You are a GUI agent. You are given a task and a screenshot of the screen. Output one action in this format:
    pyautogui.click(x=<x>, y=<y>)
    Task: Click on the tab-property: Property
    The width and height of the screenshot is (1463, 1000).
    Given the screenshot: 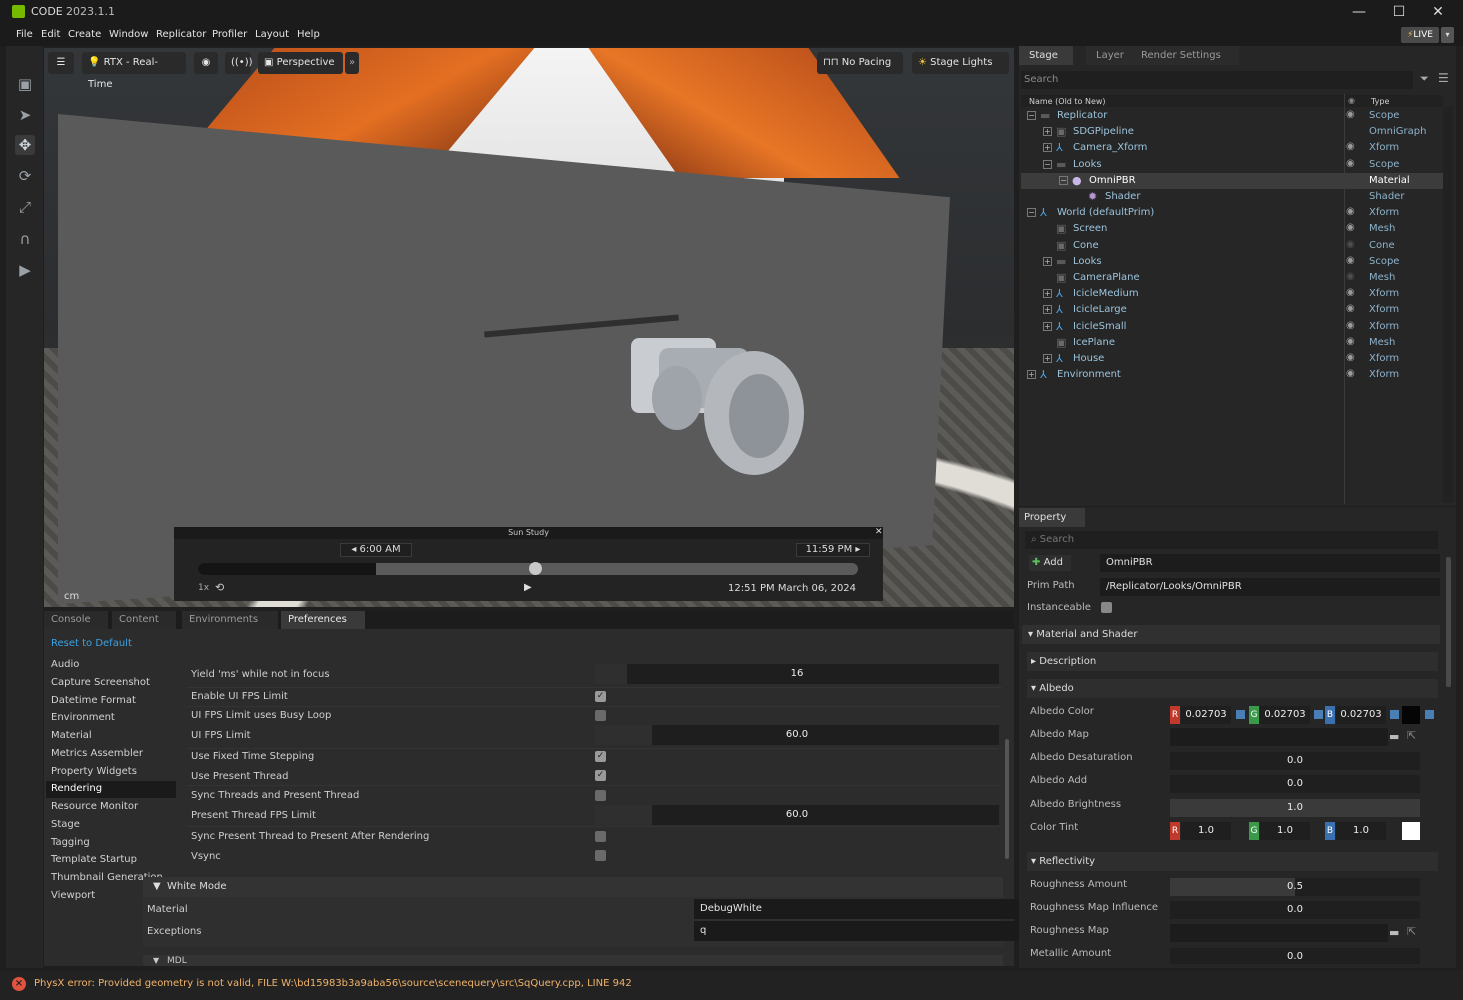 What is the action you would take?
    pyautogui.click(x=1052, y=517)
    